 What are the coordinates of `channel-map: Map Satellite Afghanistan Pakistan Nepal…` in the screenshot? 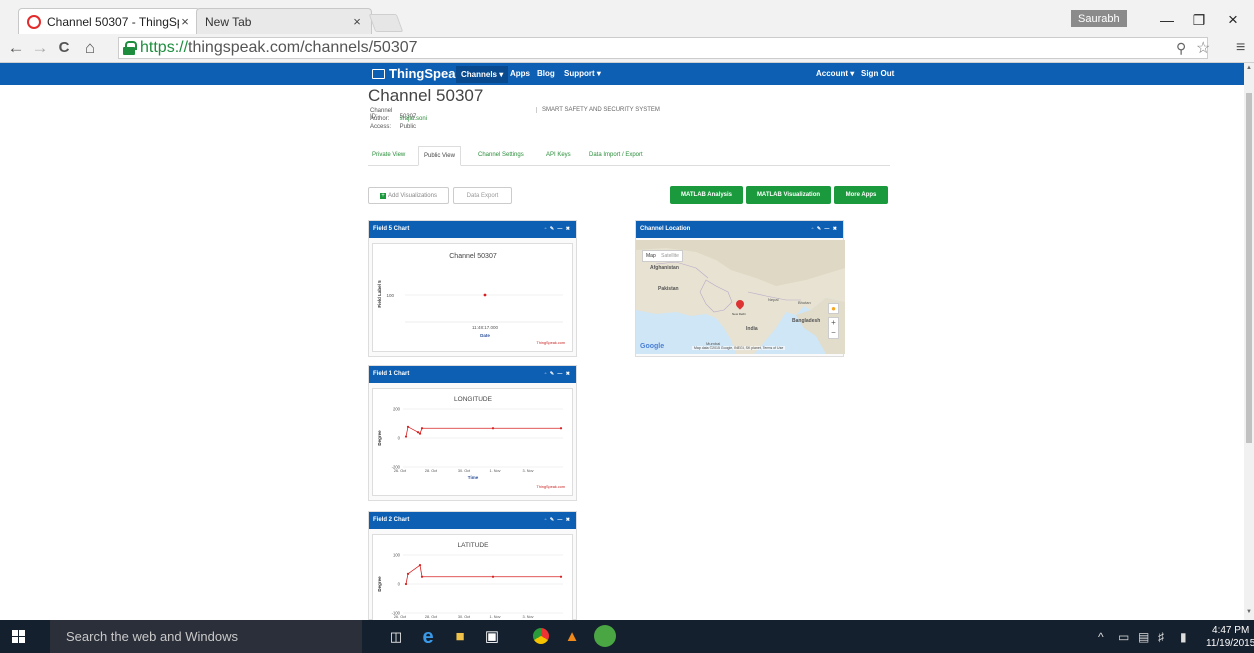 It's located at (740, 297).